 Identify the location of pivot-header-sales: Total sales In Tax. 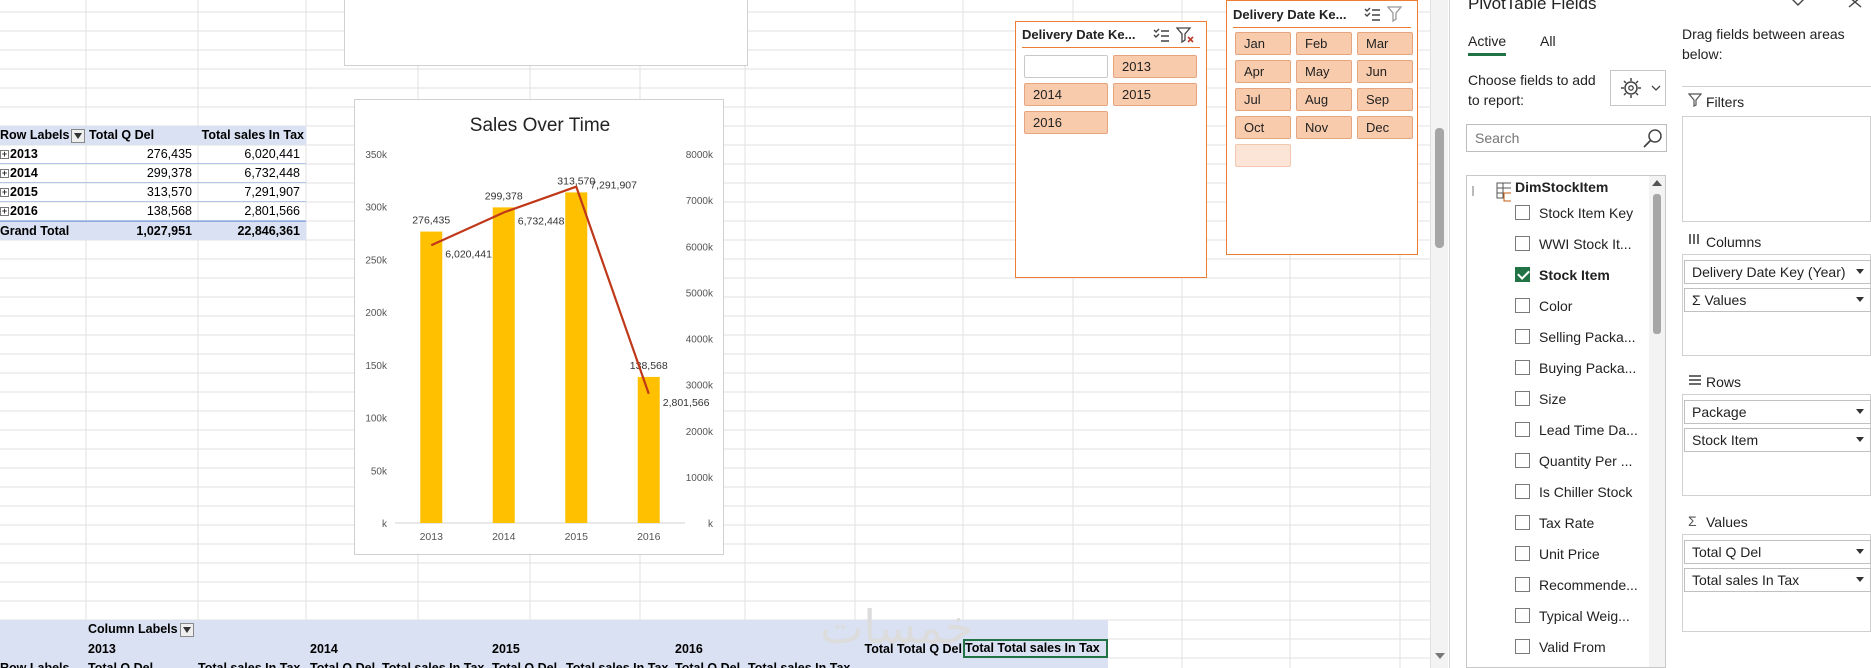
(252, 135).